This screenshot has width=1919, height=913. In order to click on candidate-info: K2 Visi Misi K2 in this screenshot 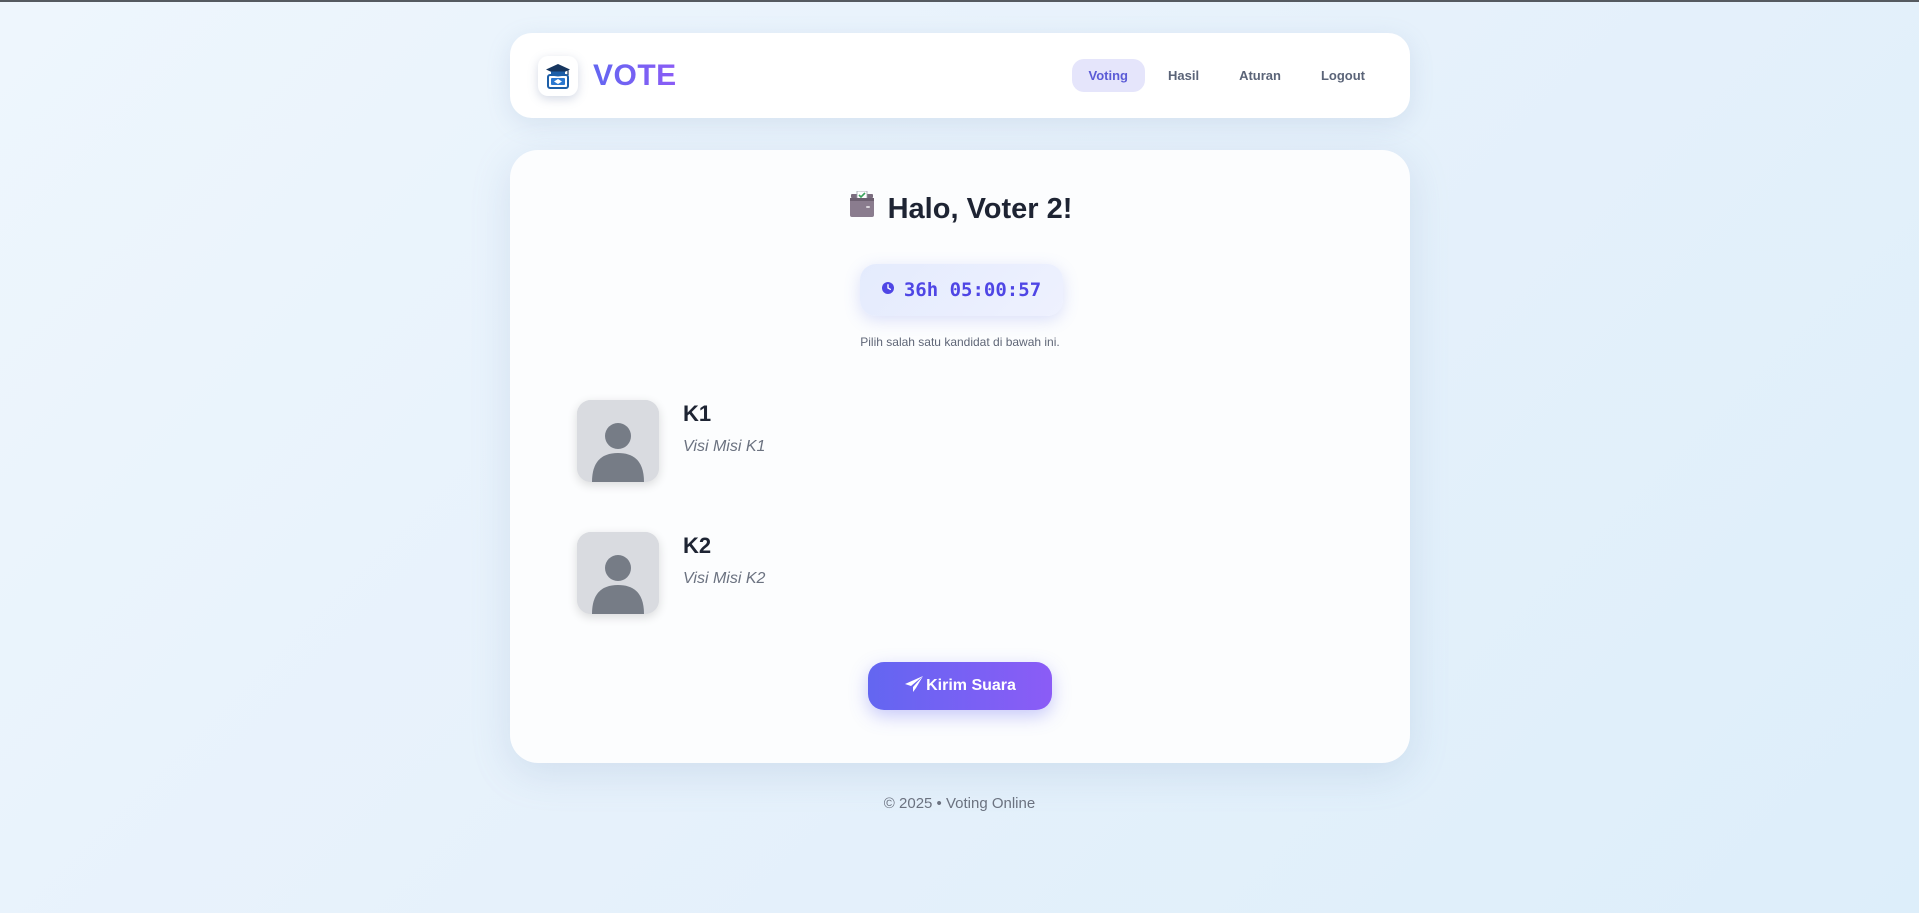, I will do `click(724, 560)`.